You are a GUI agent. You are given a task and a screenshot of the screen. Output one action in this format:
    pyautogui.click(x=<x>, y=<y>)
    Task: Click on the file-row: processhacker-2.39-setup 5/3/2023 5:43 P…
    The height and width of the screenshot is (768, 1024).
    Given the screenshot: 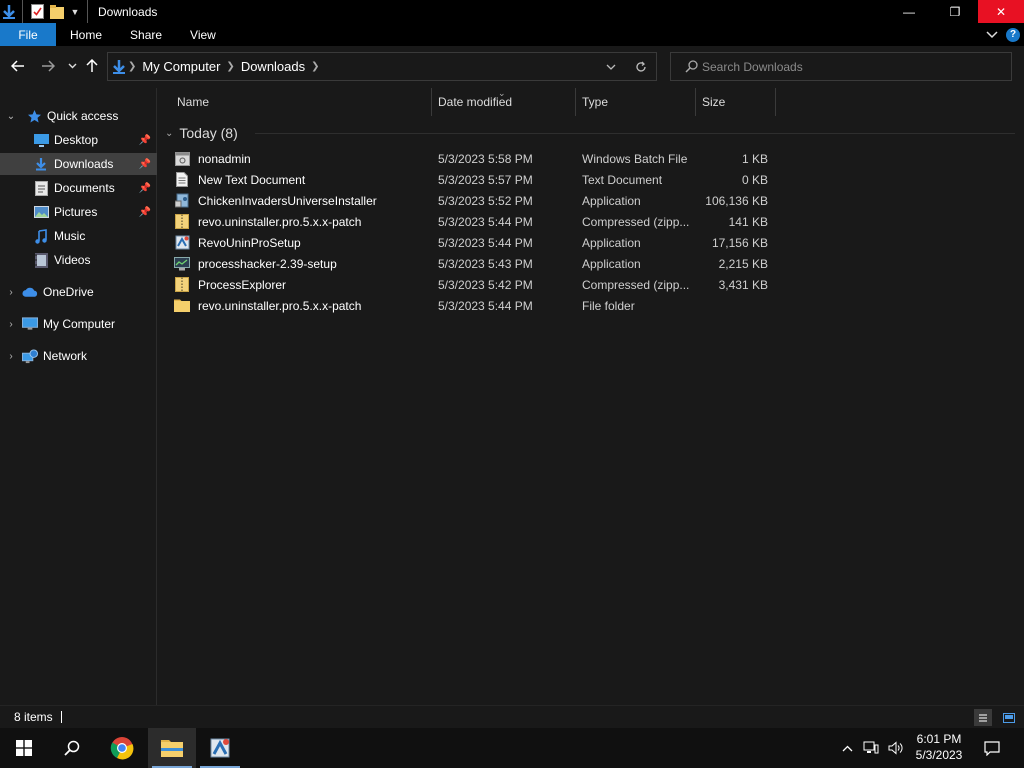 What is the action you would take?
    pyautogui.click(x=474, y=263)
    